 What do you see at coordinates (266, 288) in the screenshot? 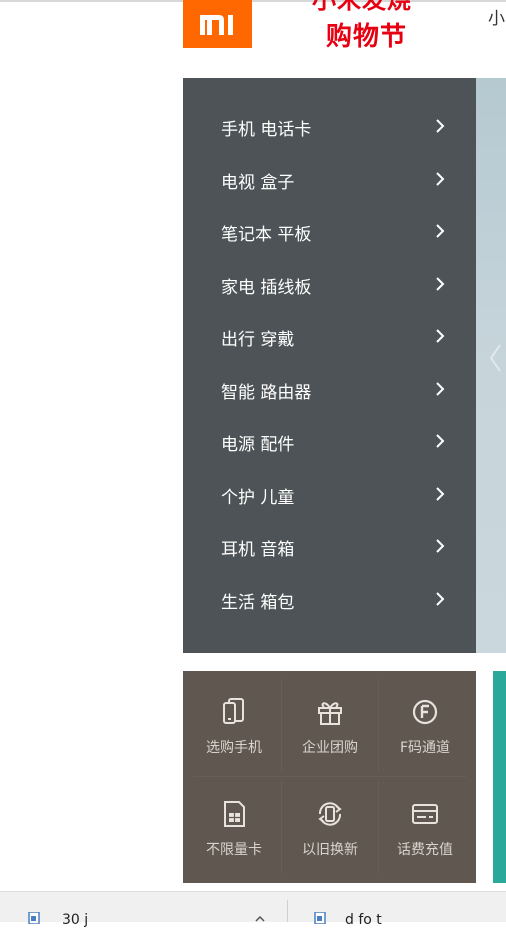
I see `menu-item-label: 家电 插线板` at bounding box center [266, 288].